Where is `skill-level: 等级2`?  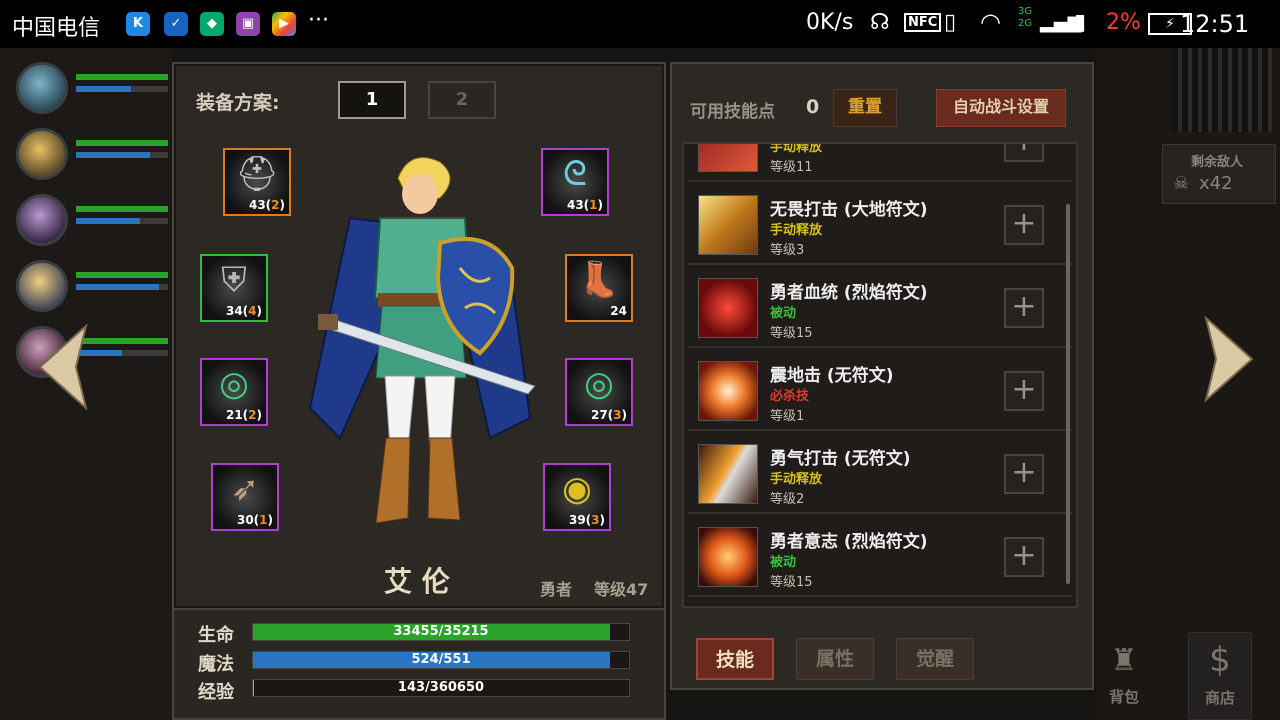
skill-level: 等级2 is located at coordinates (787, 499).